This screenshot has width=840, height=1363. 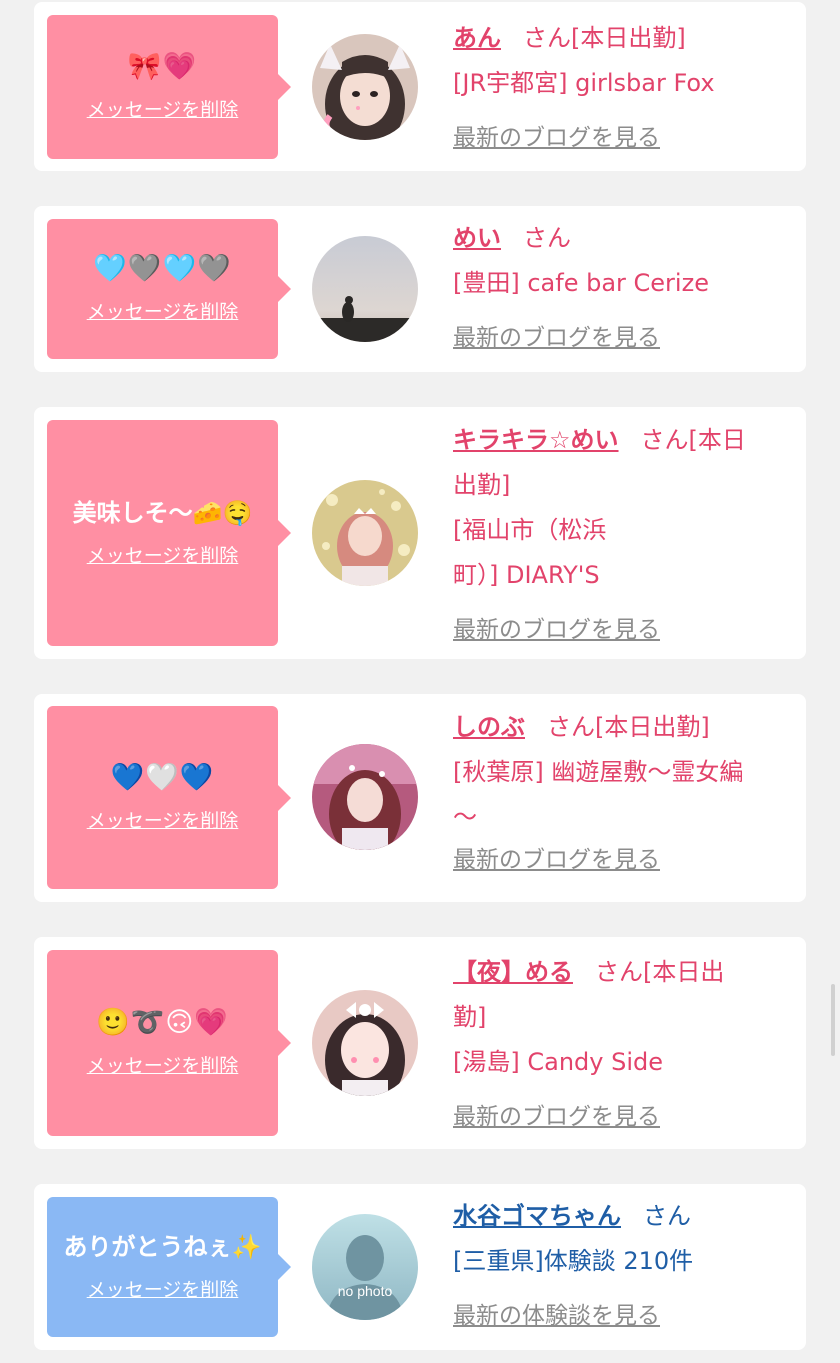 What do you see at coordinates (169, 797) in the screenshot?
I see `message-bubble: 💙🤍💙 メッセージを削除` at bounding box center [169, 797].